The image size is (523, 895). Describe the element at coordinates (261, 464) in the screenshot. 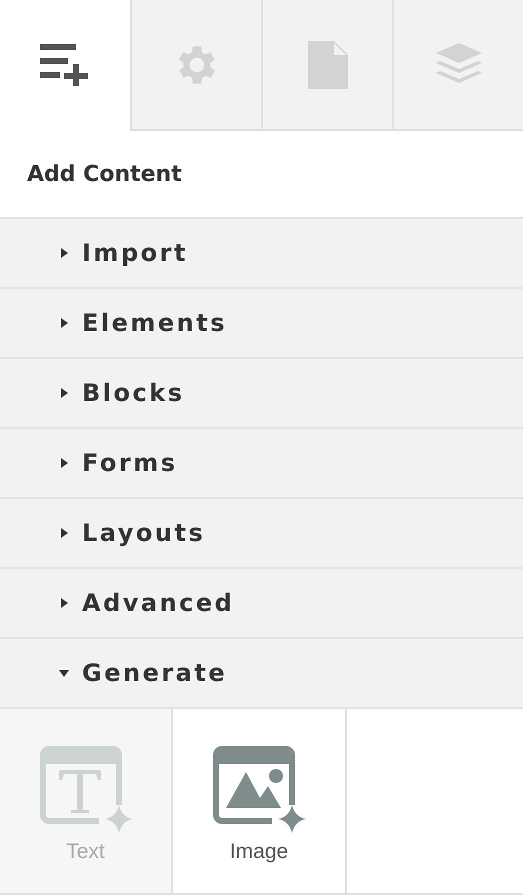

I see `section-header: Forms` at that location.